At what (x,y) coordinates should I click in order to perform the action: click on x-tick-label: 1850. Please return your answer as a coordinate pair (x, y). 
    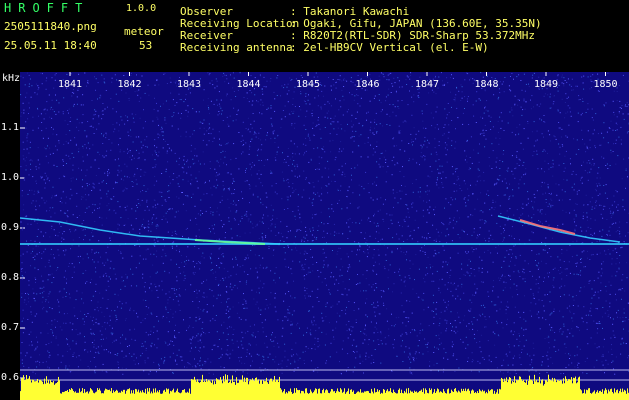
    Looking at the image, I should click on (605, 84).